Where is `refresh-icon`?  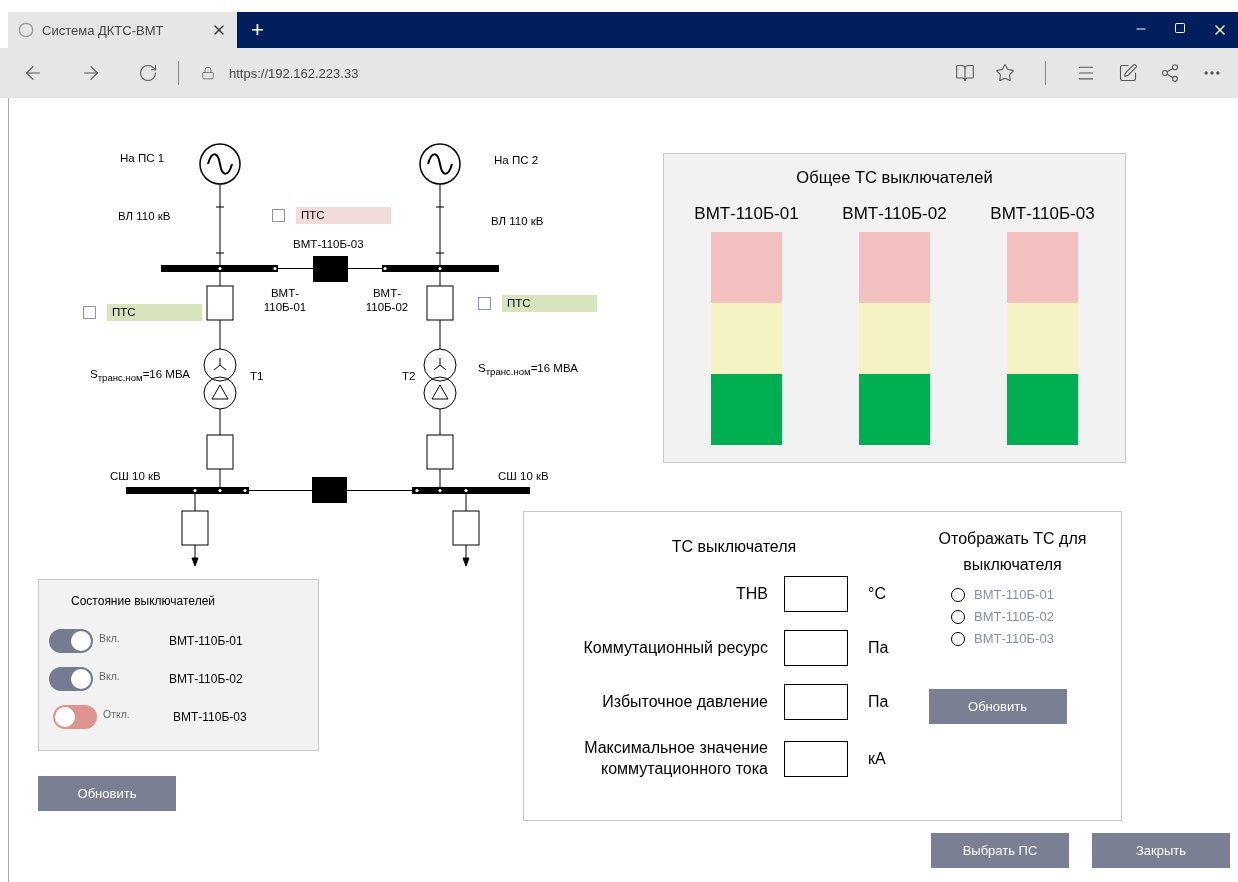
refresh-icon is located at coordinates (148, 73).